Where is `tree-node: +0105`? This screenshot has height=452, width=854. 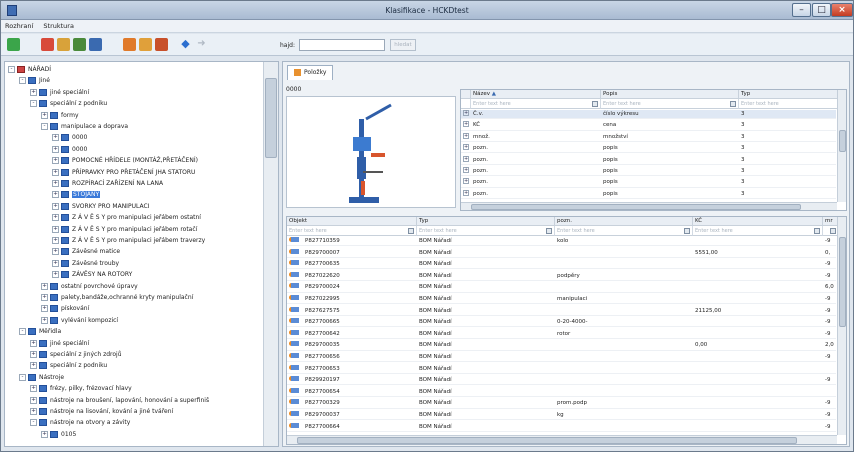
tree-node: +0105 is located at coordinates (58, 435).